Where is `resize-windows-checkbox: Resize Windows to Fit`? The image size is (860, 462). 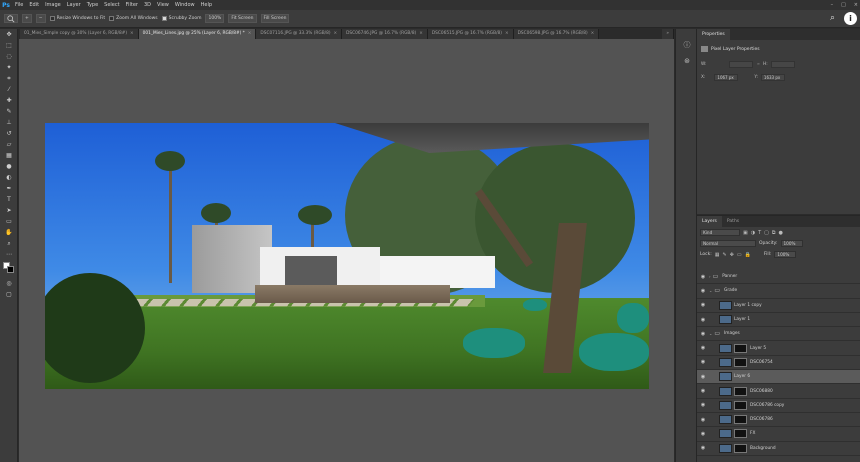
resize-windows-checkbox: Resize Windows to Fit is located at coordinates (77, 18).